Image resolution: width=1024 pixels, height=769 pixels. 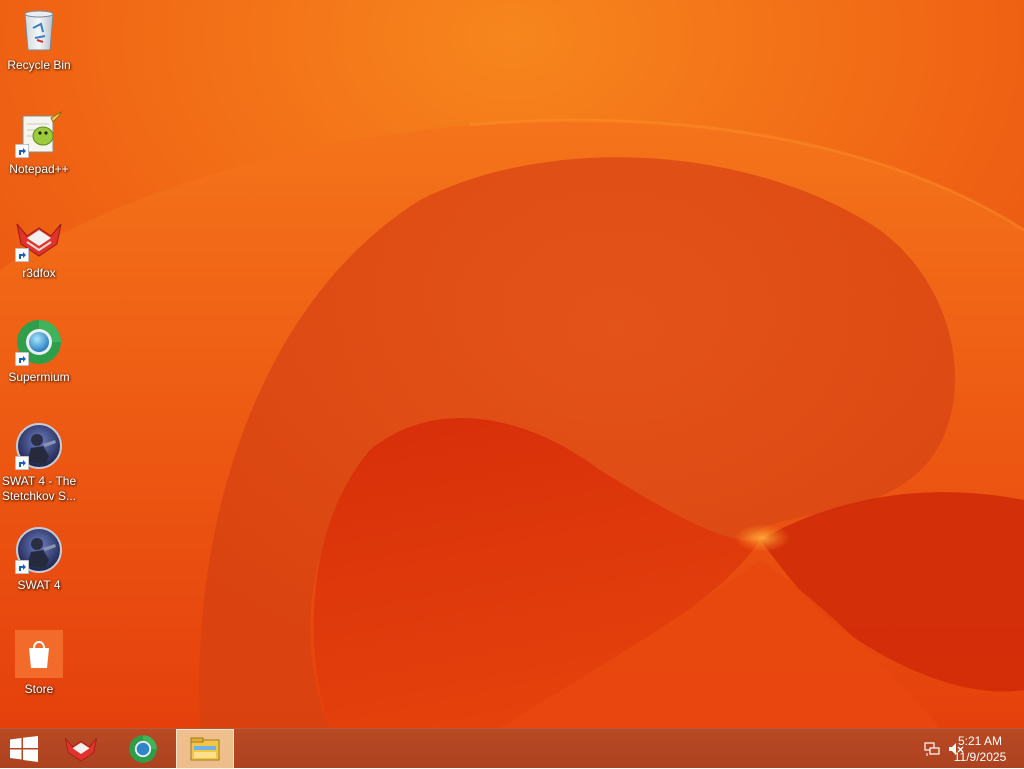 I want to click on store-icon, so click(x=39, y=654).